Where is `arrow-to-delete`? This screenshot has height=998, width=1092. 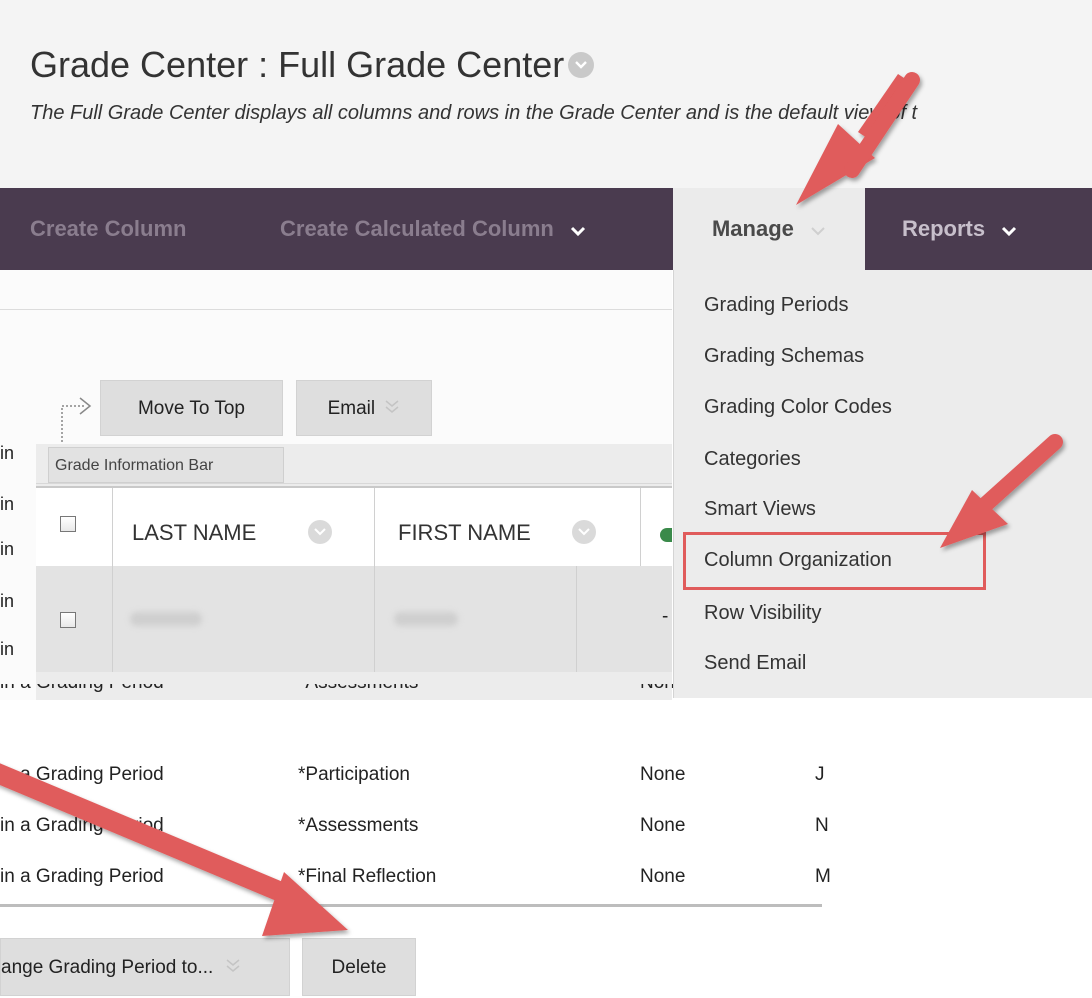 arrow-to-delete is located at coordinates (174, 849).